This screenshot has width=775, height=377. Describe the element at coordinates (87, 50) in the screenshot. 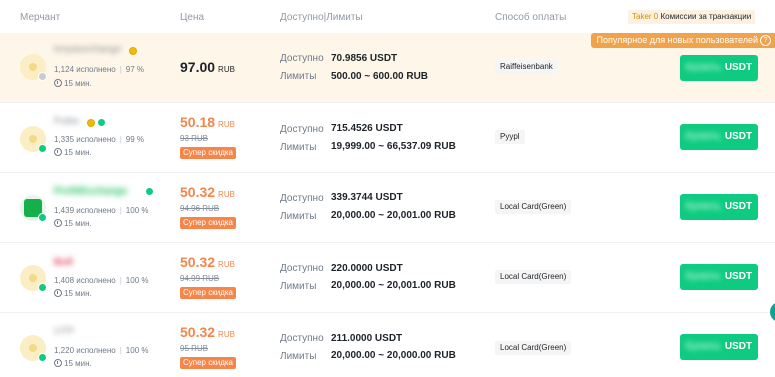

I see `merchant-name: lonyasochange` at that location.